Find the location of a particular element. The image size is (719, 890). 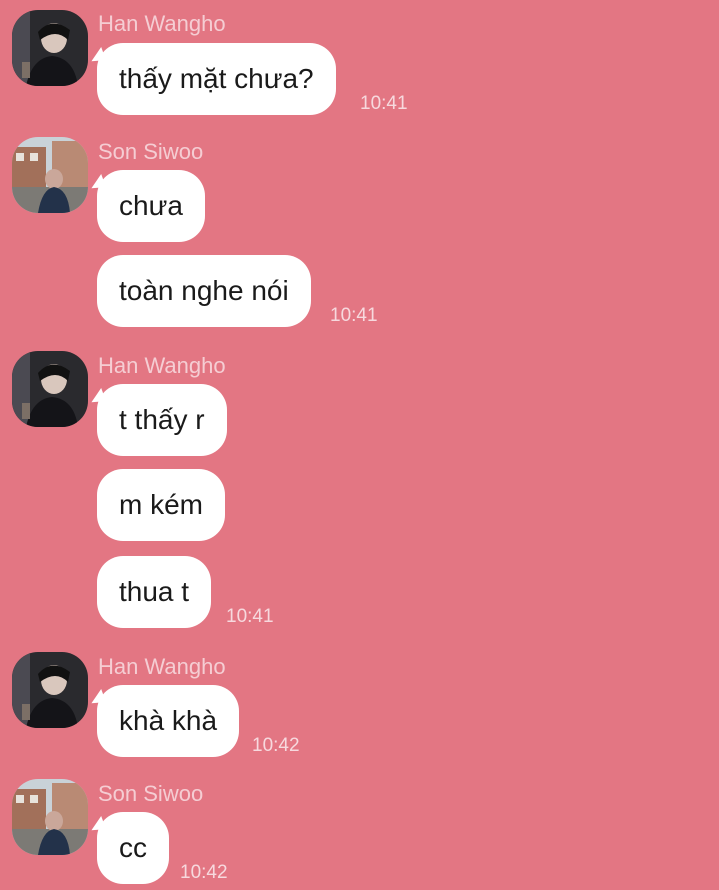

message-bubble: chưa is located at coordinates (151, 206).